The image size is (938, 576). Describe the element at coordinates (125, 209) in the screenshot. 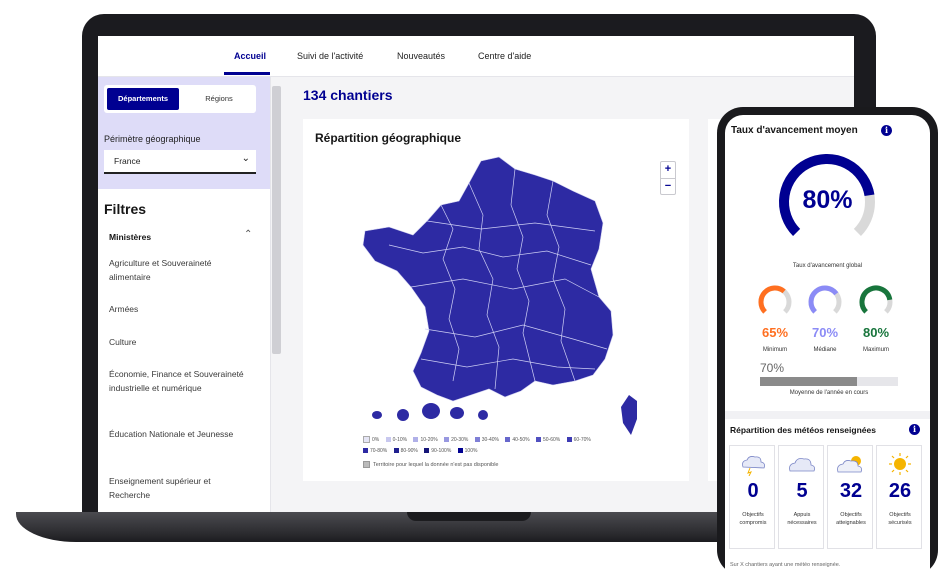

I see `filters-title: Filtres` at that location.